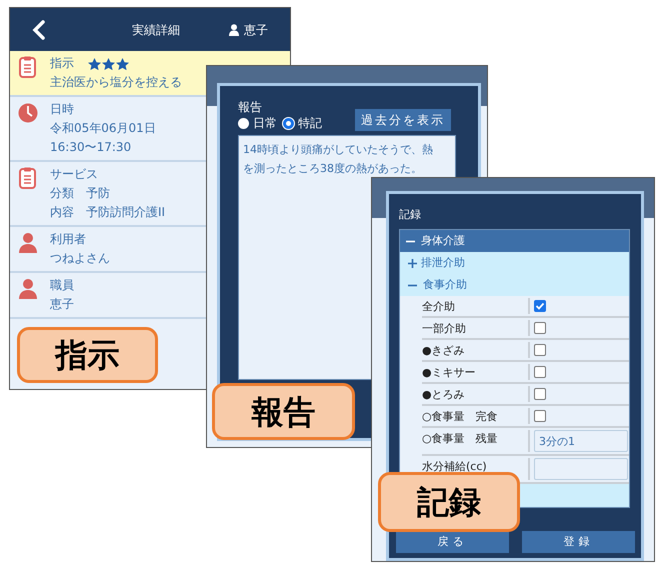 This screenshot has height=566, width=663. Describe the element at coordinates (156, 30) in the screenshot. I see `screen-title: 実績詳細` at that location.